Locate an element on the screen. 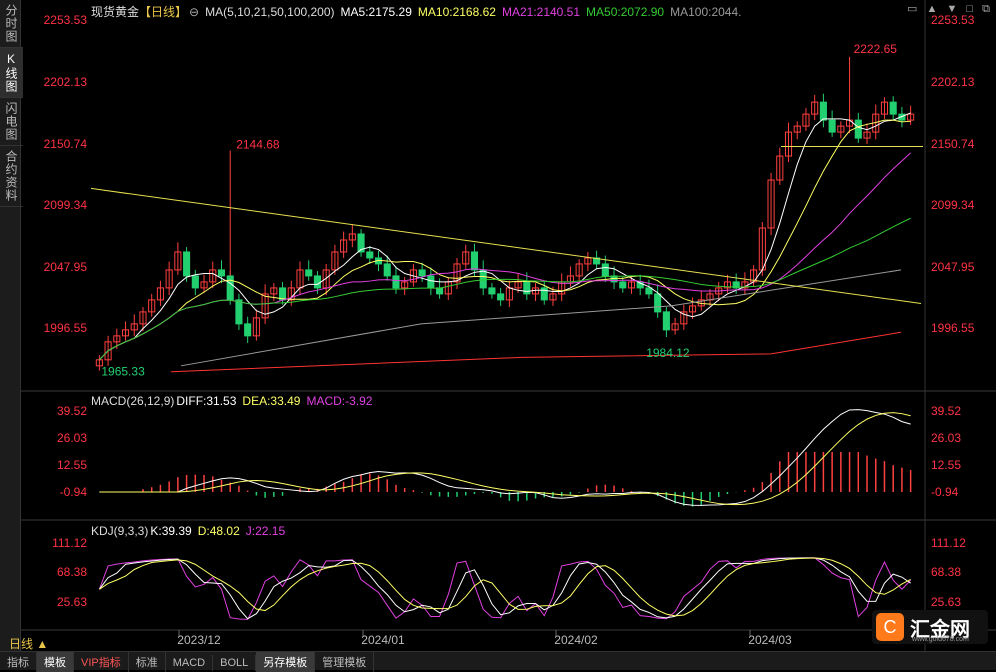 The image size is (996, 672). kdj-axis-right-label: 111.12 is located at coordinates (948, 543).